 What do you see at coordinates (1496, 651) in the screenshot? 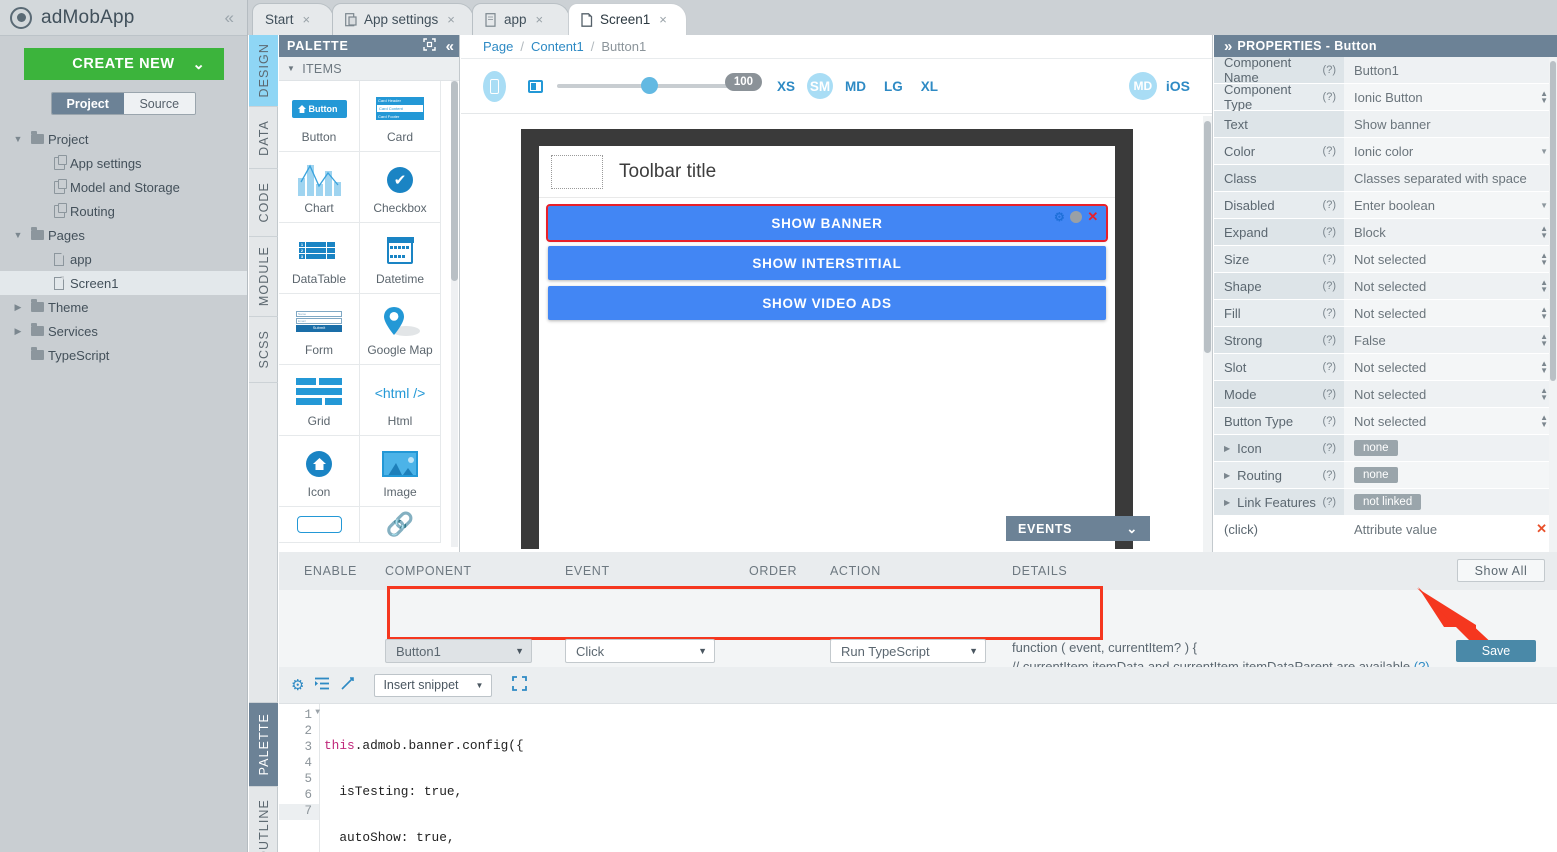
I see `save-button: Save` at bounding box center [1496, 651].